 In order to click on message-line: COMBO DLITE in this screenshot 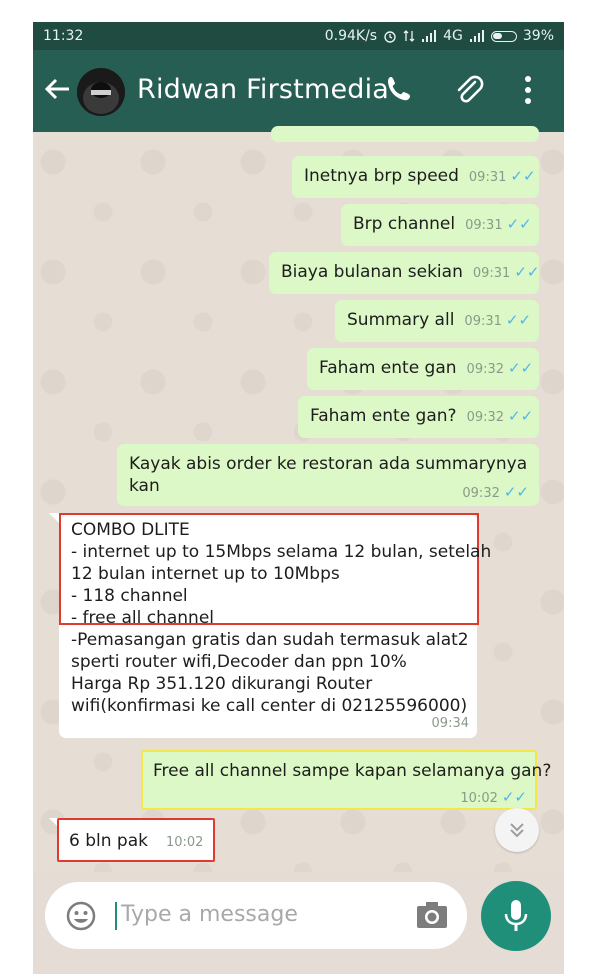, I will do `click(130, 530)`.